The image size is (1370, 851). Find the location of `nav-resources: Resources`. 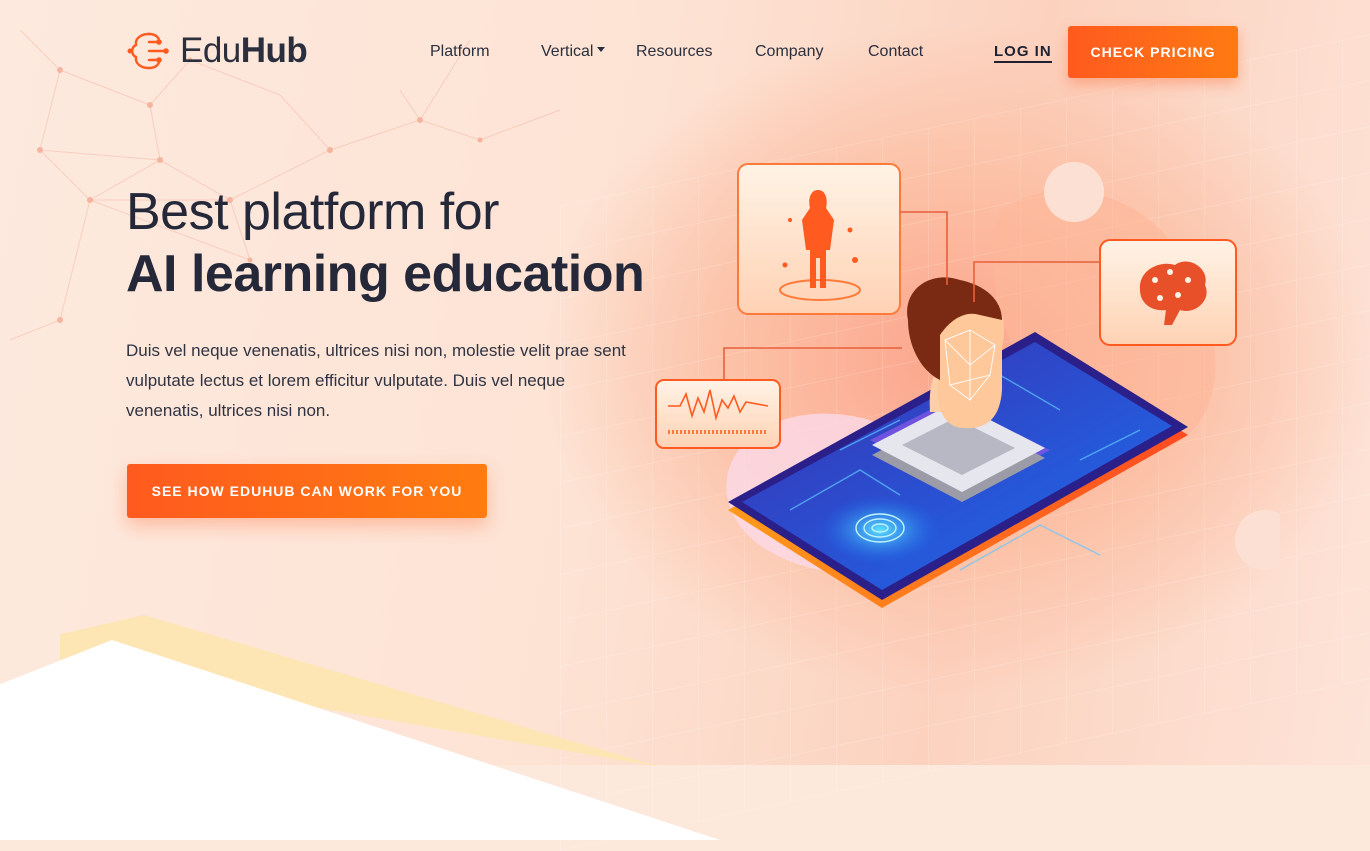

nav-resources: Resources is located at coordinates (674, 52).